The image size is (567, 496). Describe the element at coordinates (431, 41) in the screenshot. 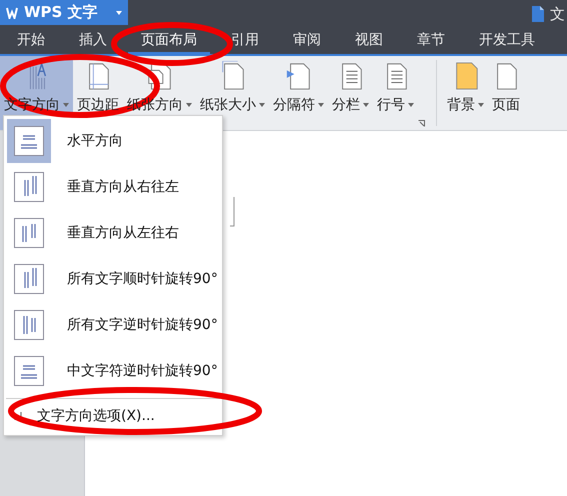

I see `ribbon-tab: 章节` at that location.